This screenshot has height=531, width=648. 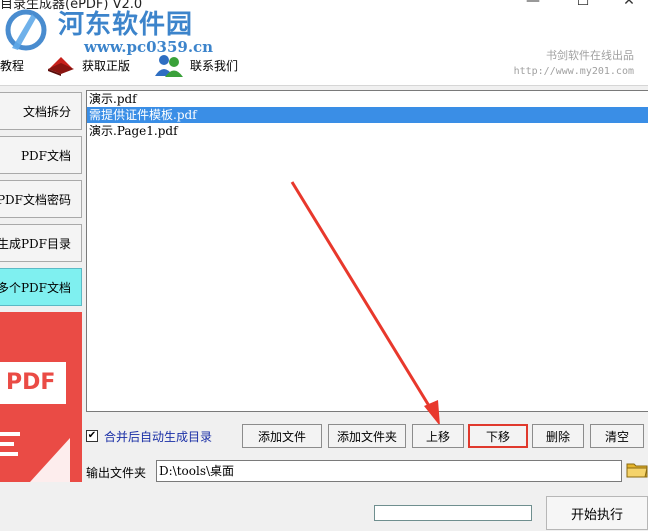 I want to click on tutorial-button: 教程, so click(x=12, y=65).